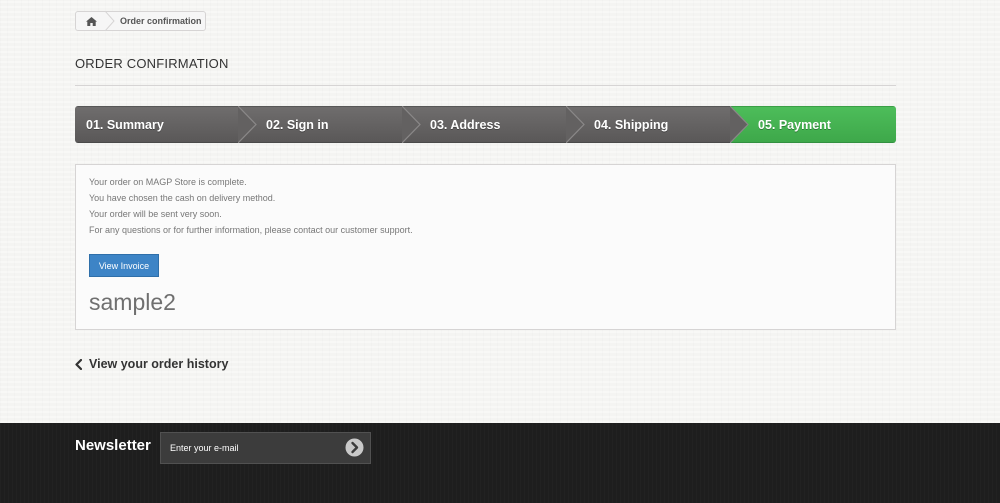 This screenshot has width=1000, height=503. Describe the element at coordinates (485, 71) in the screenshot. I see `page-title: ORDER CONFIRMATION` at that location.